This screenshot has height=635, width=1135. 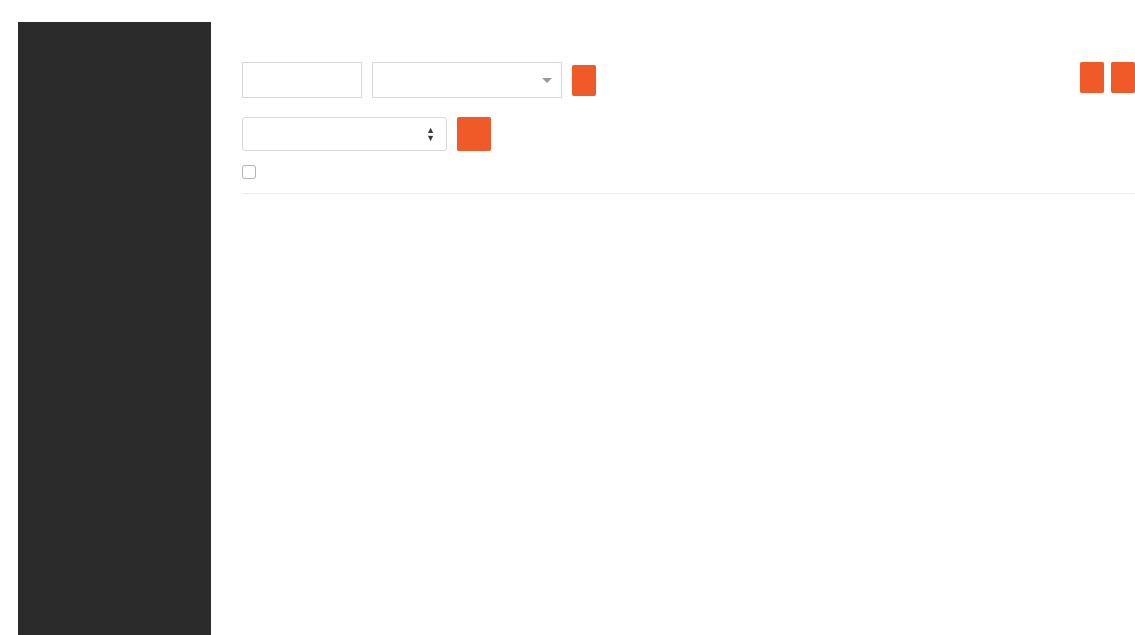 I want to click on filter-button, so click(x=584, y=80).